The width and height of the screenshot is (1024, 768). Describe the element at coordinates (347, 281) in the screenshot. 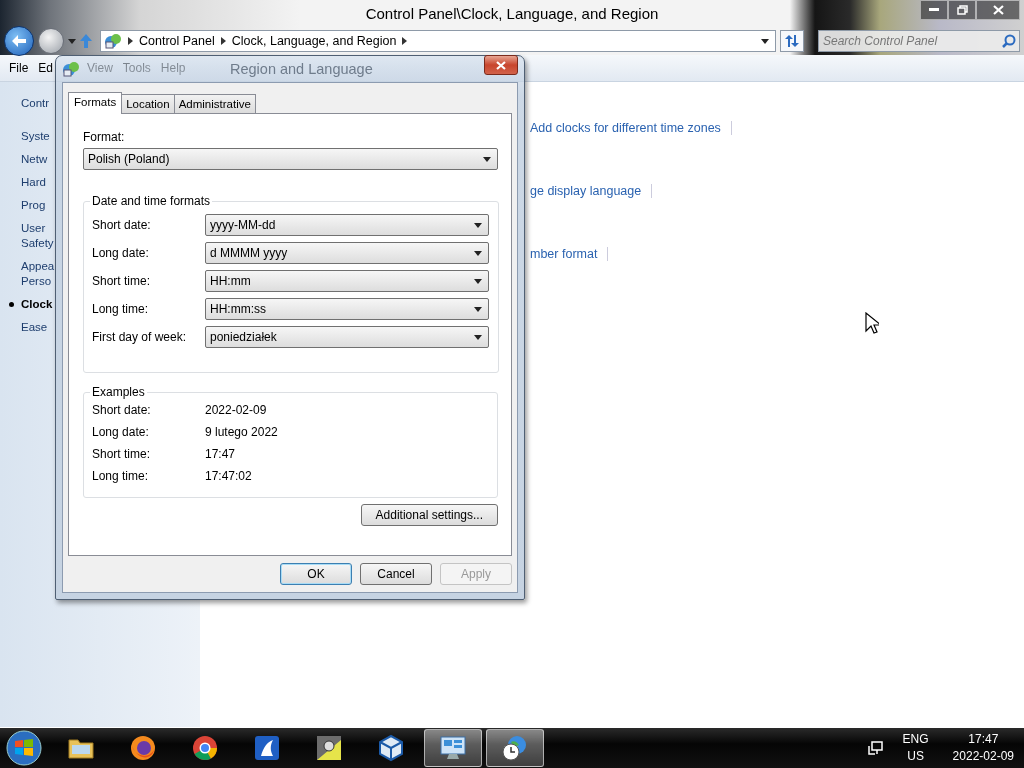

I see `dropdown: HH:mm` at that location.